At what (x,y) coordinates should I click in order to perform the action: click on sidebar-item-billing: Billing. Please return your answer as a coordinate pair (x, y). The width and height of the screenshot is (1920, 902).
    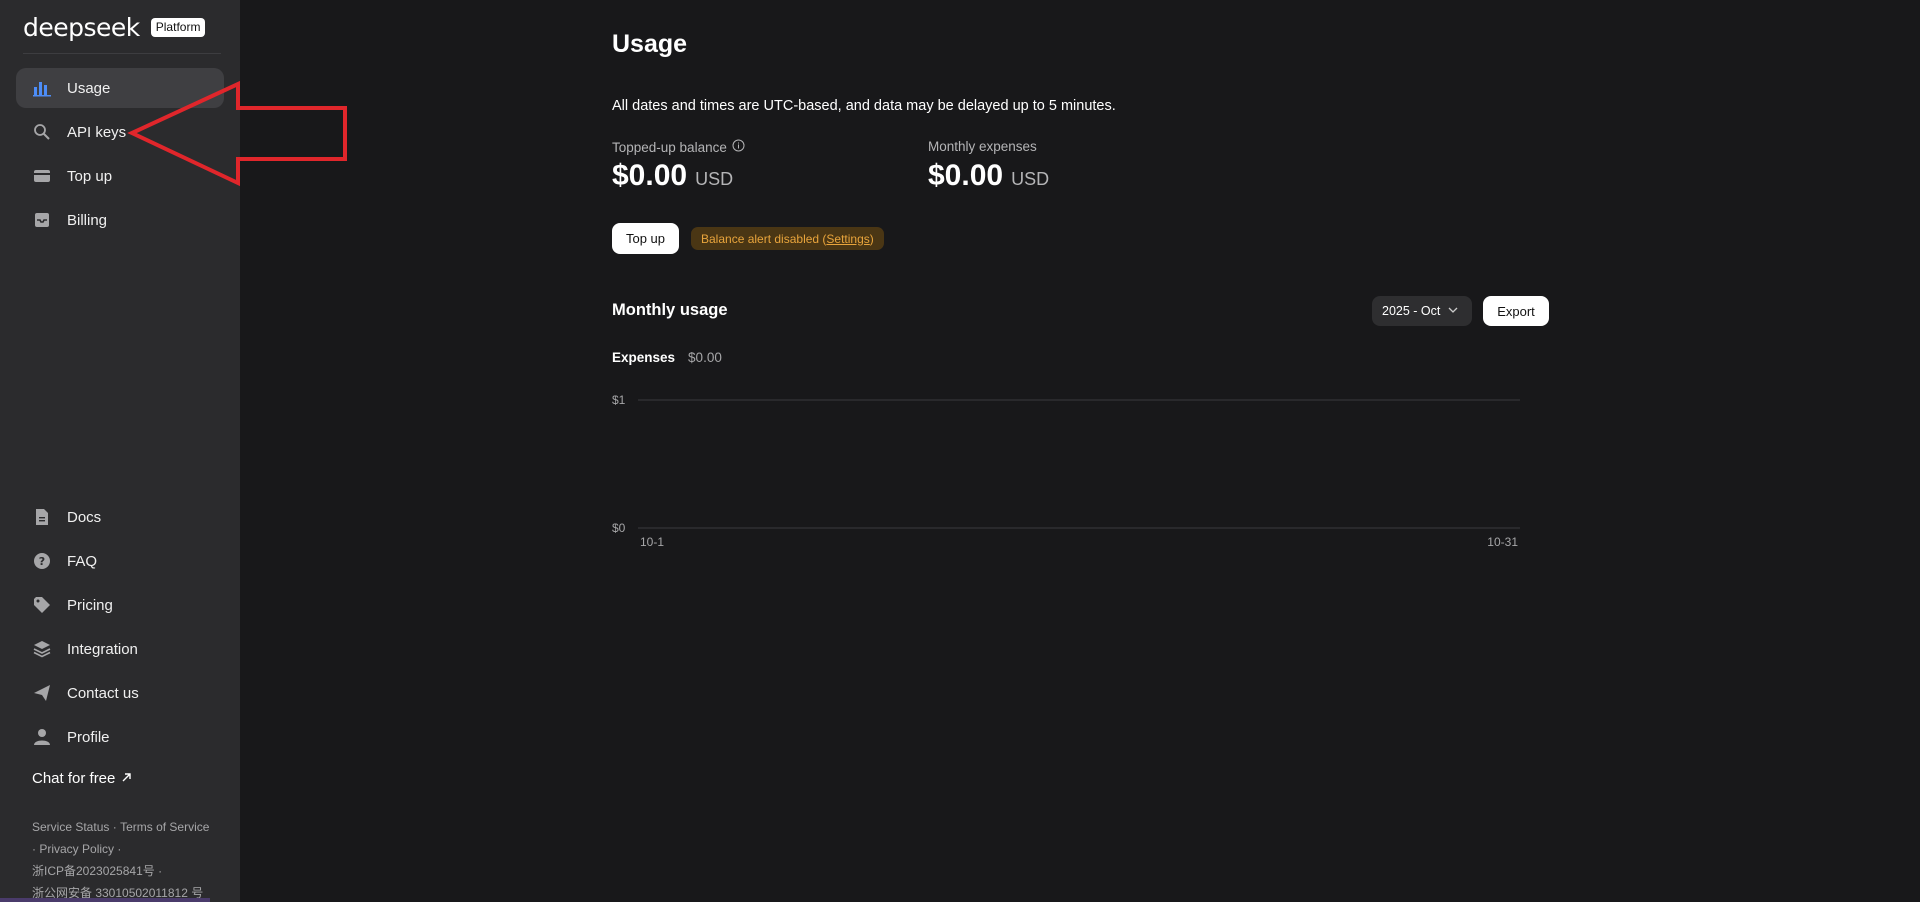
    Looking at the image, I should click on (120, 220).